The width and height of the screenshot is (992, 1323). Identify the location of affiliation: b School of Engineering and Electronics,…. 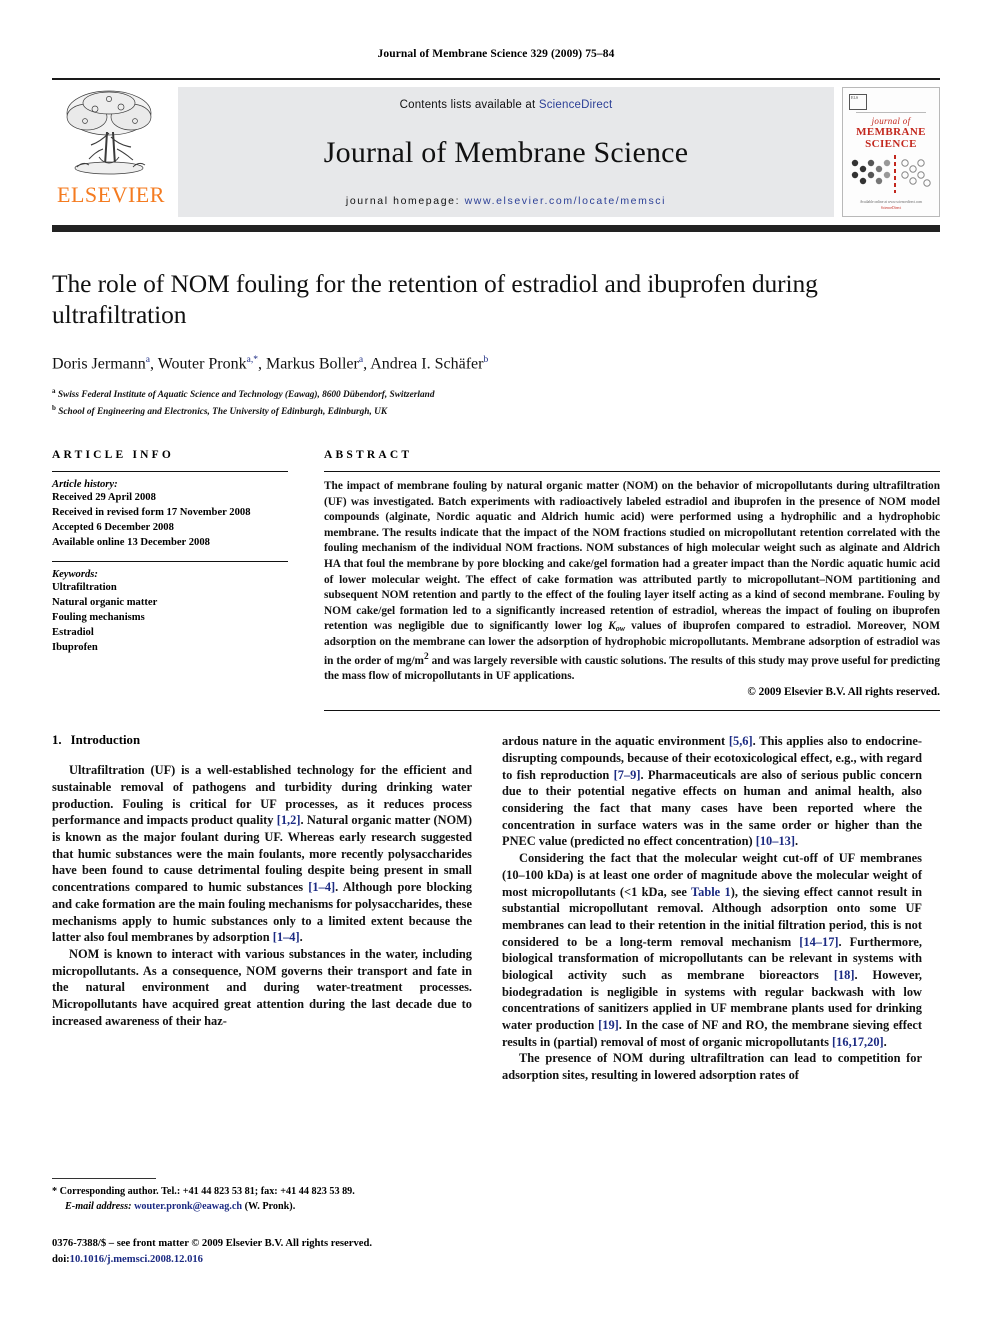
(496, 411).